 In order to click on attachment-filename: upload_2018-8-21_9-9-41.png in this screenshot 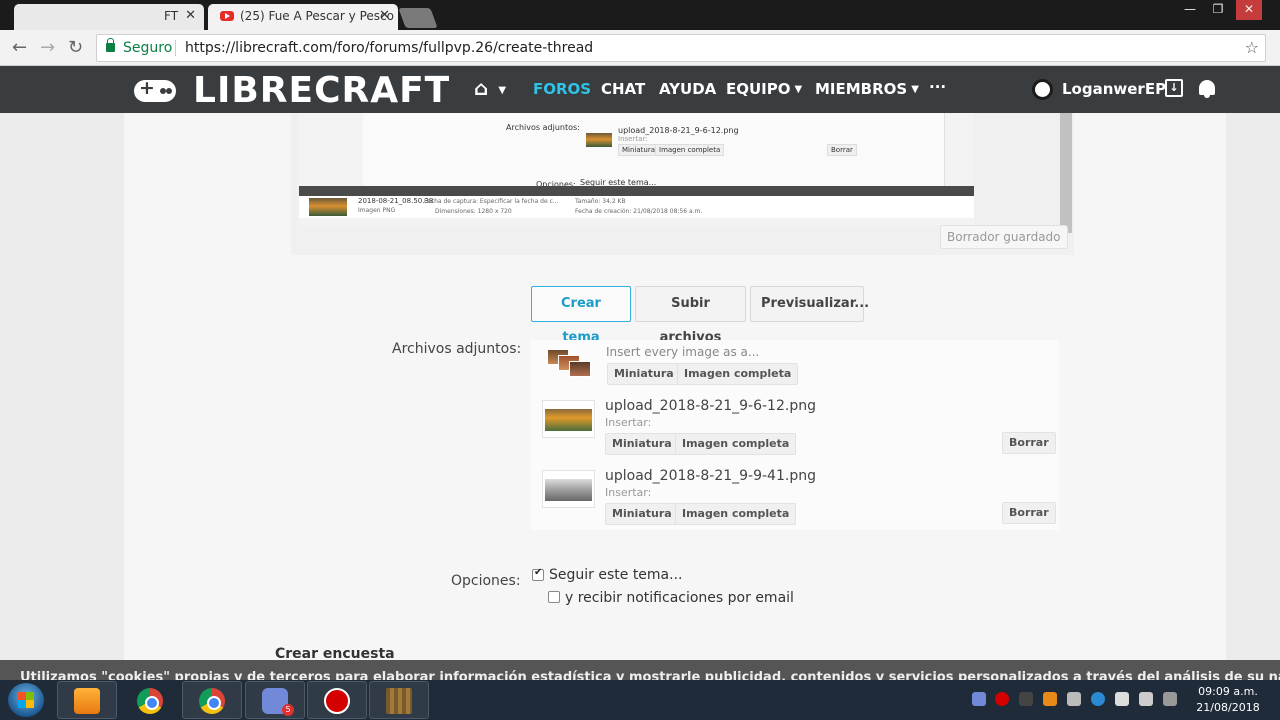, I will do `click(710, 476)`.